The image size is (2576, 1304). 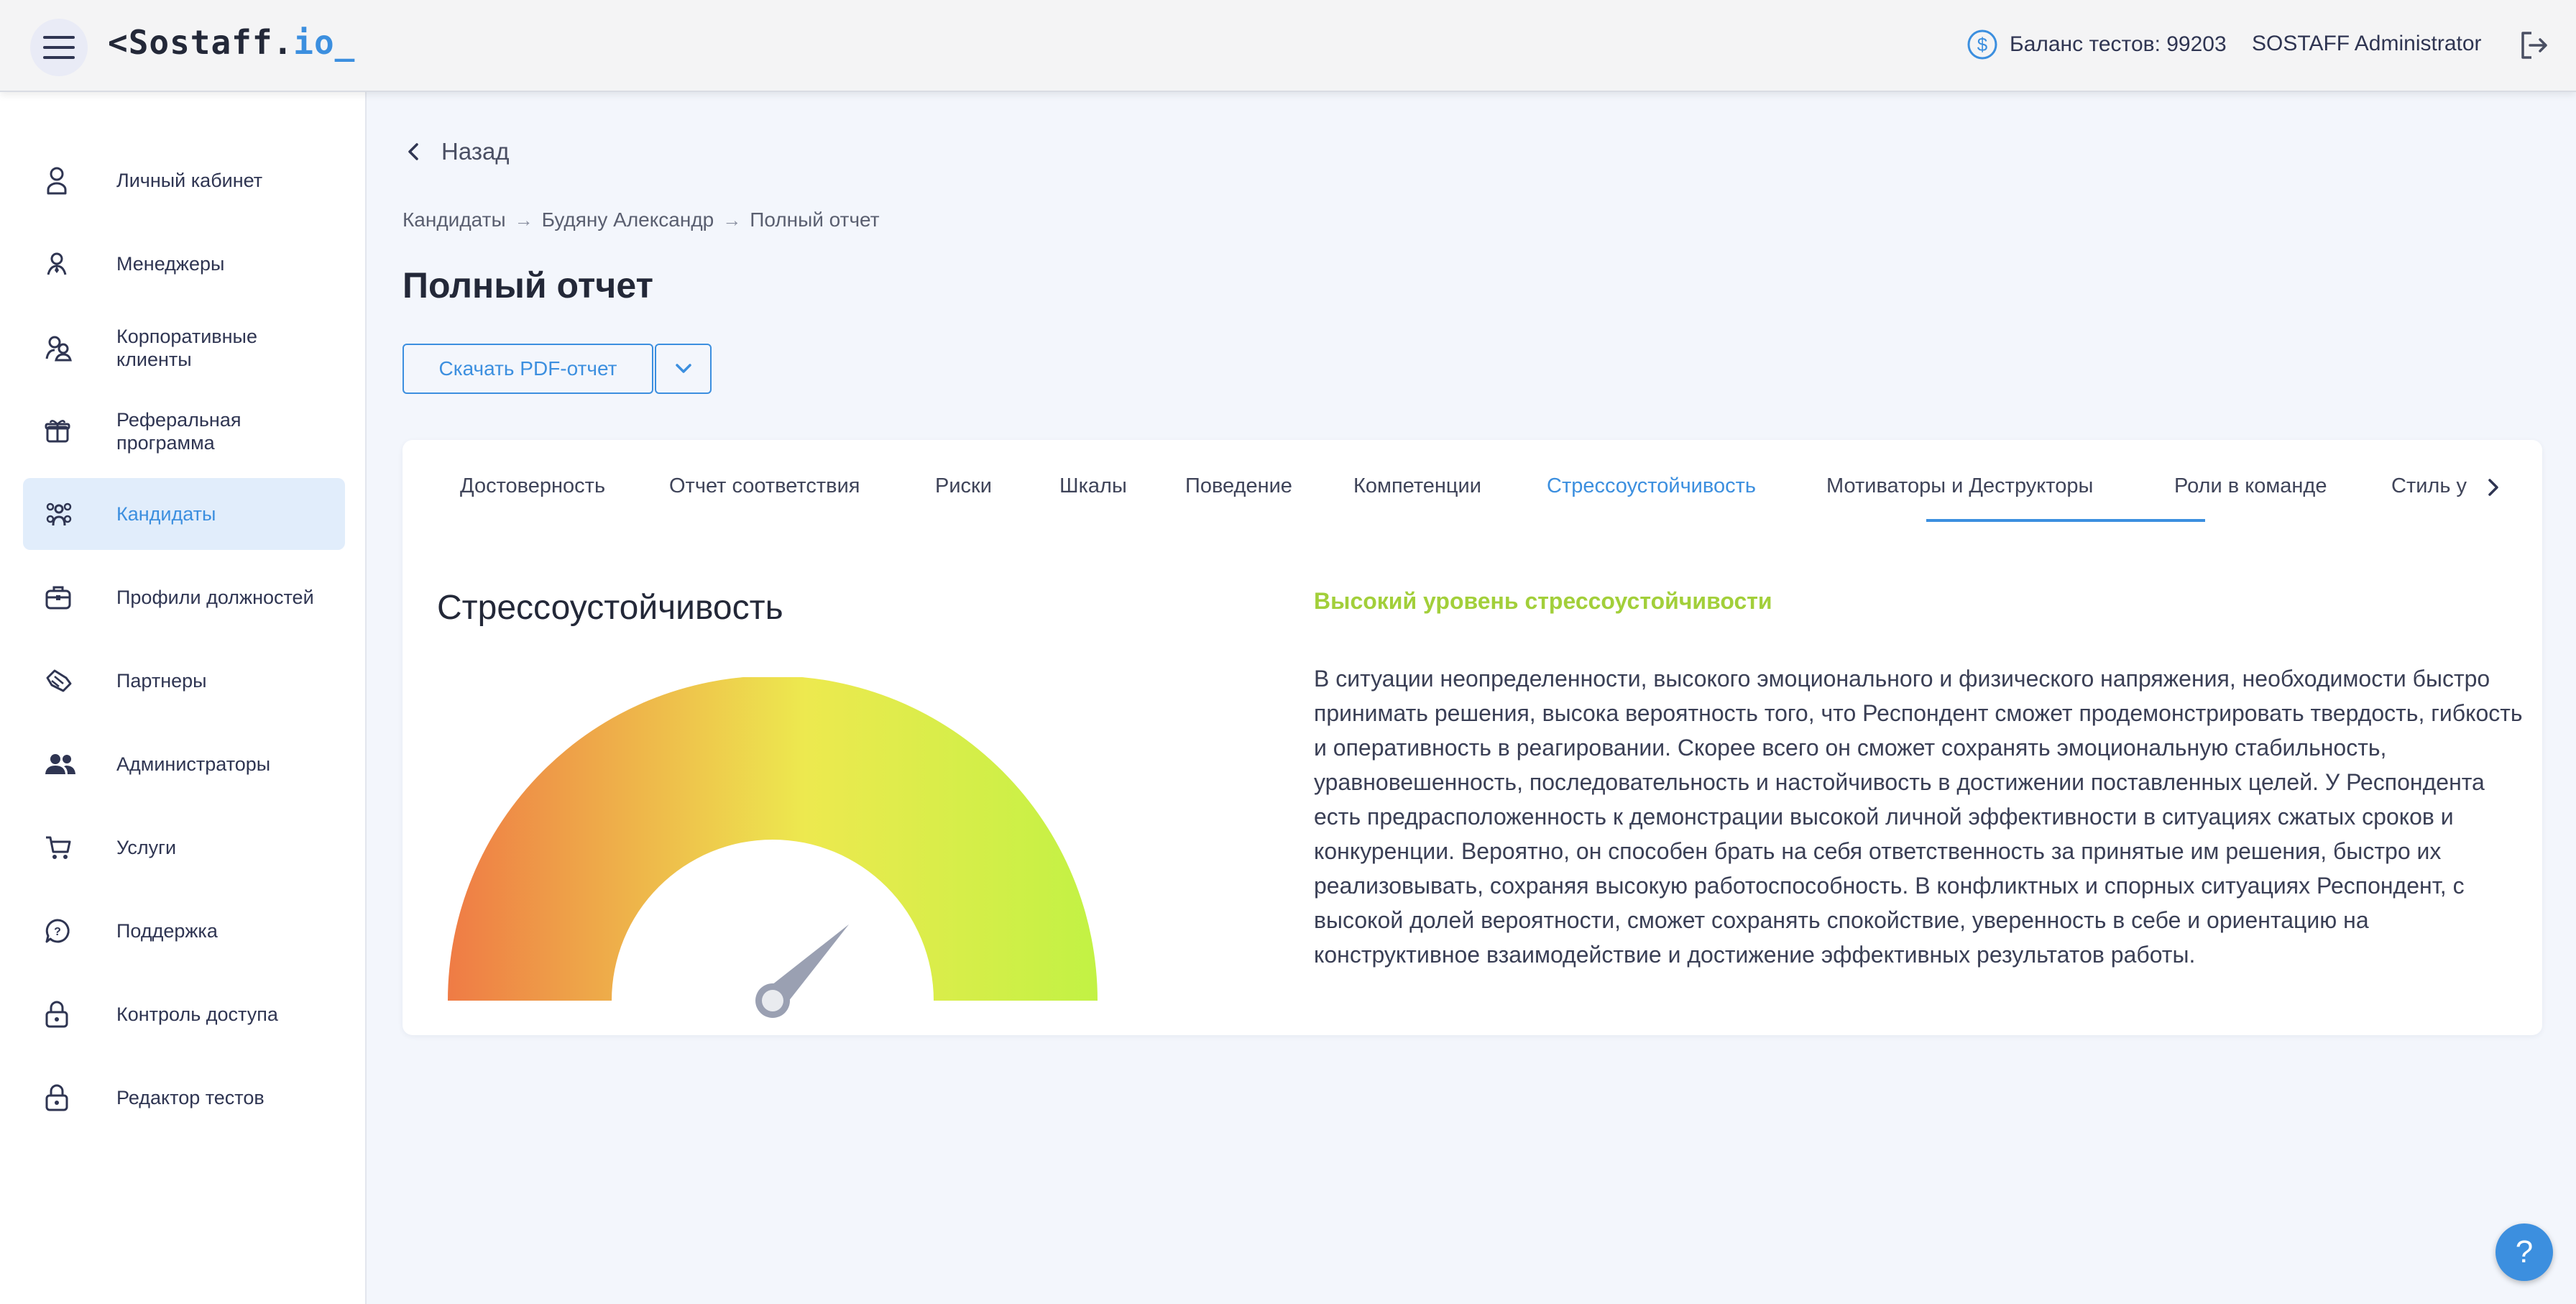 I want to click on admins-icon, so click(x=69, y=765).